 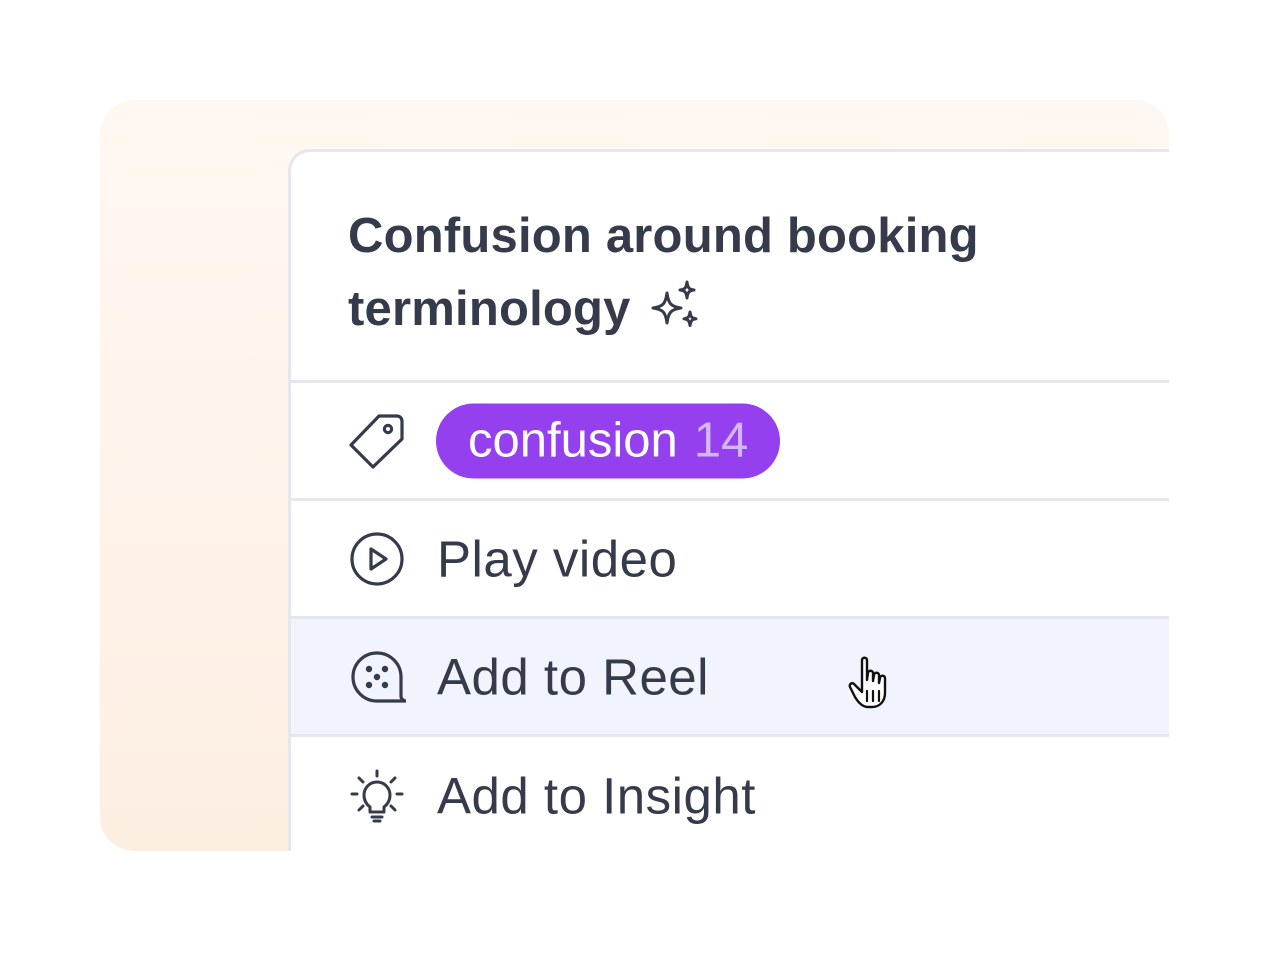 I want to click on film-reel-icon, so click(x=378, y=676).